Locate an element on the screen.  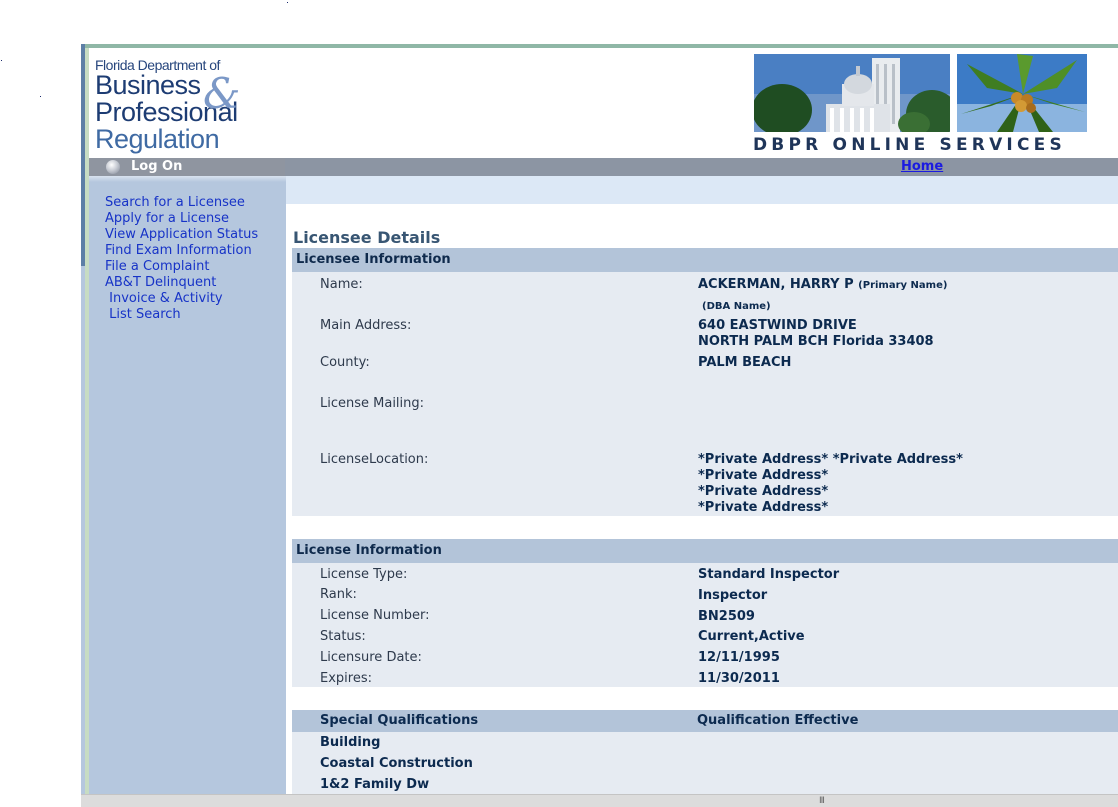
qualification-item: 1&2 Family Dw is located at coordinates (375, 784).